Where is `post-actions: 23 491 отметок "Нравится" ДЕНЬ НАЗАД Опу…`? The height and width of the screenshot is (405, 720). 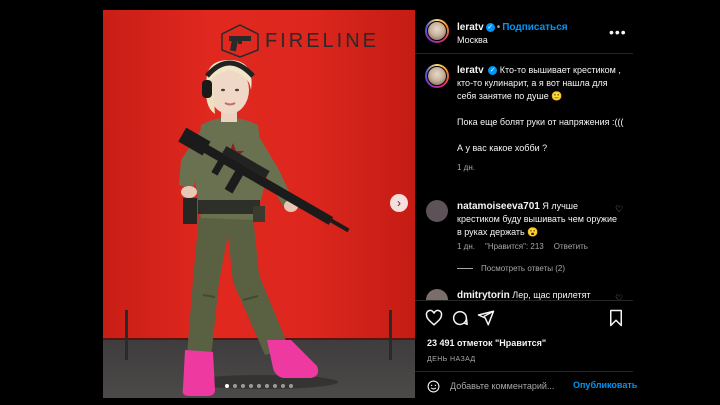
post-actions: 23 491 отметок "Нравится" ДЕНЬ НАЗАД Опу… is located at coordinates (526, 350).